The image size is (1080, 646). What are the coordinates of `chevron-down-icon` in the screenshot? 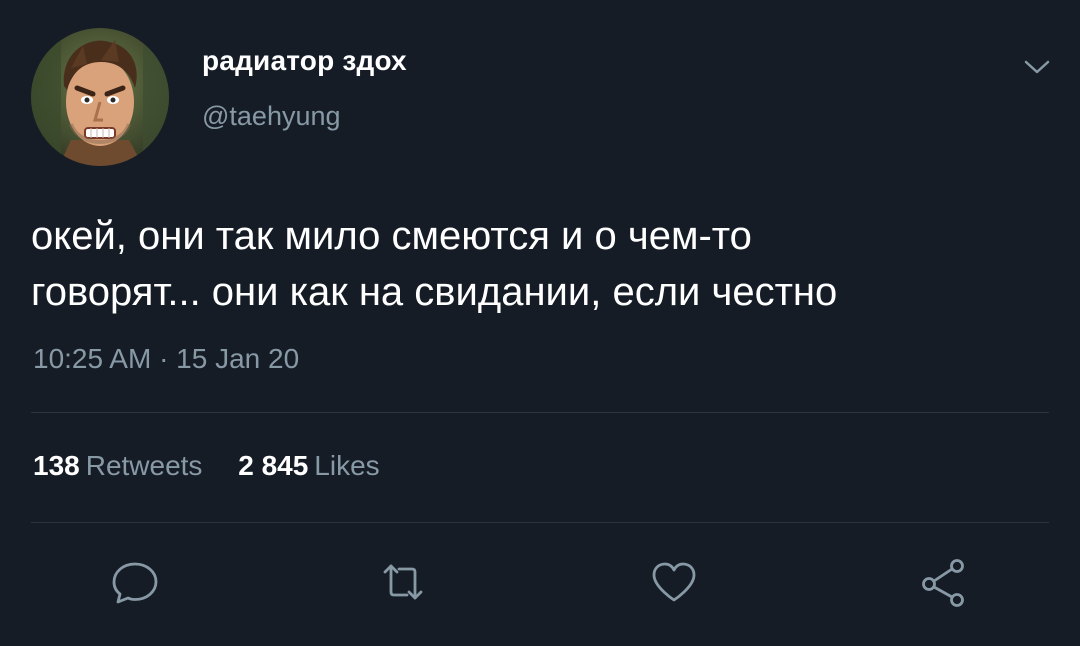 It's located at (1037, 67).